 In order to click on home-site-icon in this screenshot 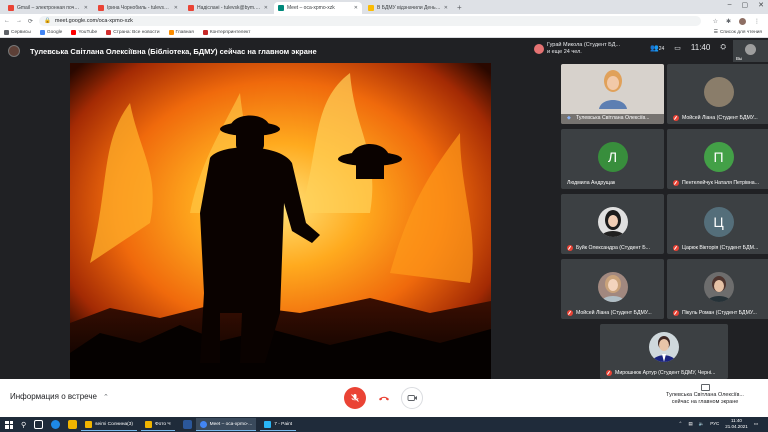, I will do `click(171, 32)`.